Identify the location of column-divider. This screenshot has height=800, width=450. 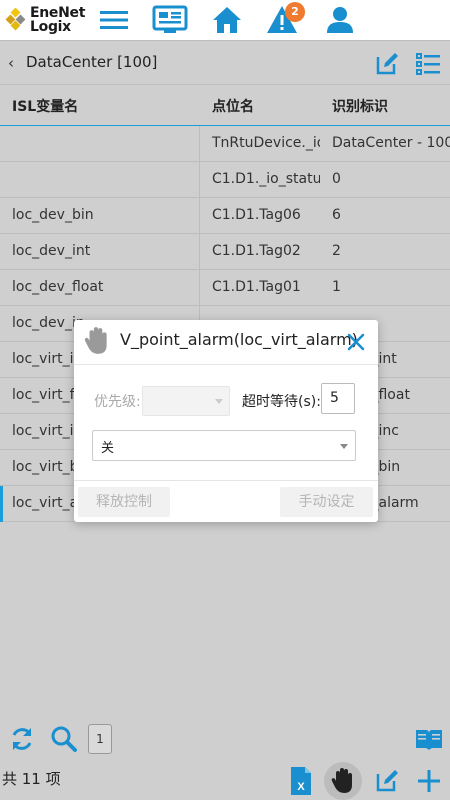
(199, 234).